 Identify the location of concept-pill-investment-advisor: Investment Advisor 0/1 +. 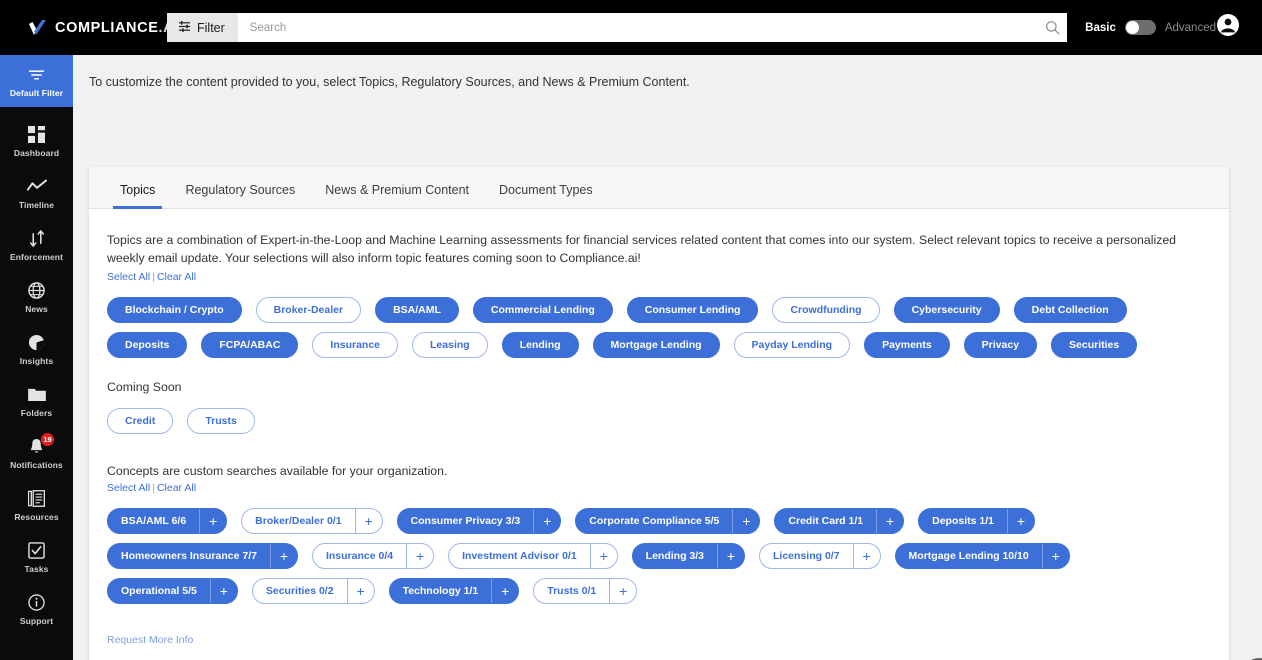
(533, 556).